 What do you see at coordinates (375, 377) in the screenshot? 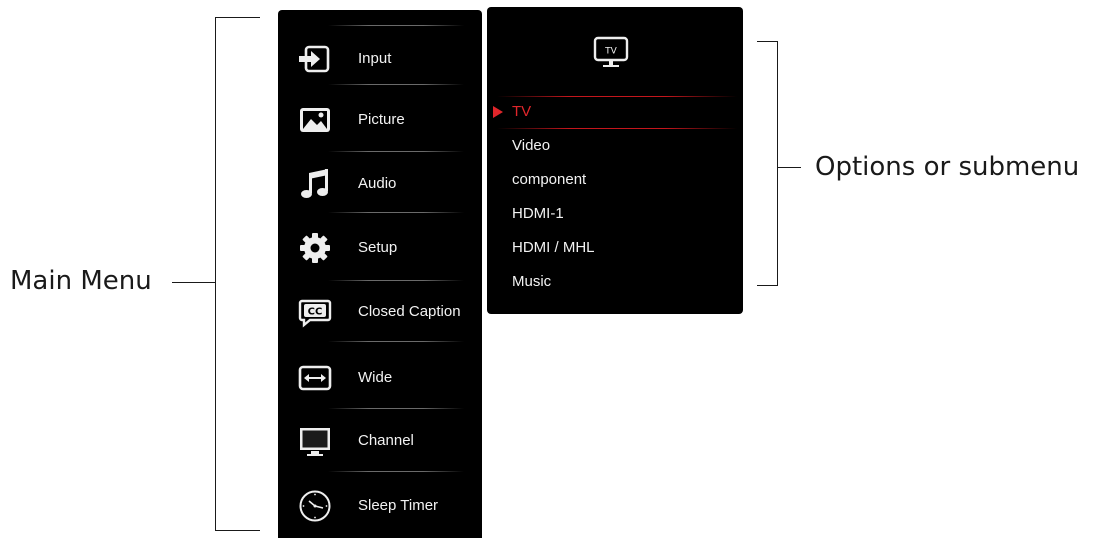
I see `menu-item-label: Wide` at bounding box center [375, 377].